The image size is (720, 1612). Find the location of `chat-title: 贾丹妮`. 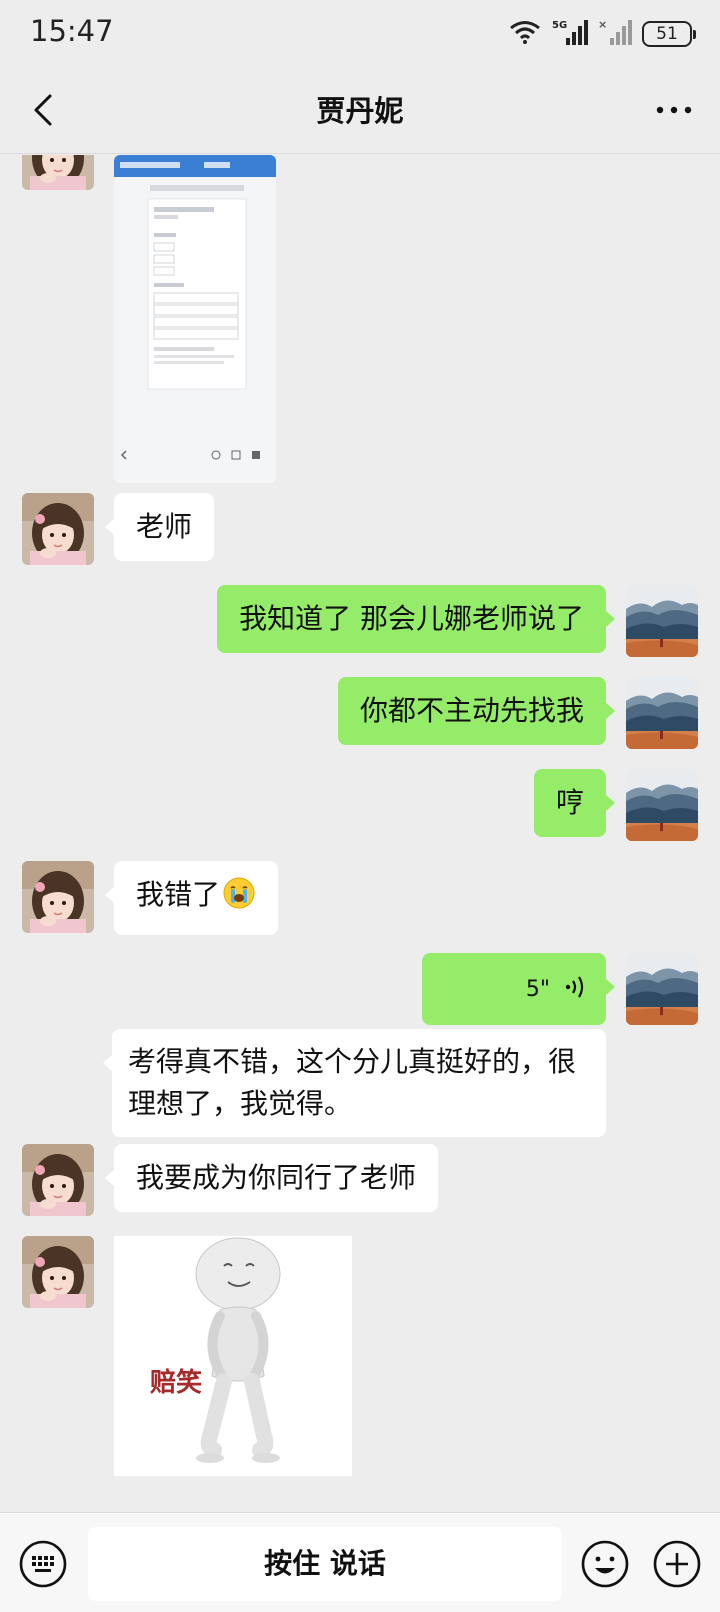

chat-title: 贾丹妮 is located at coordinates (360, 111).